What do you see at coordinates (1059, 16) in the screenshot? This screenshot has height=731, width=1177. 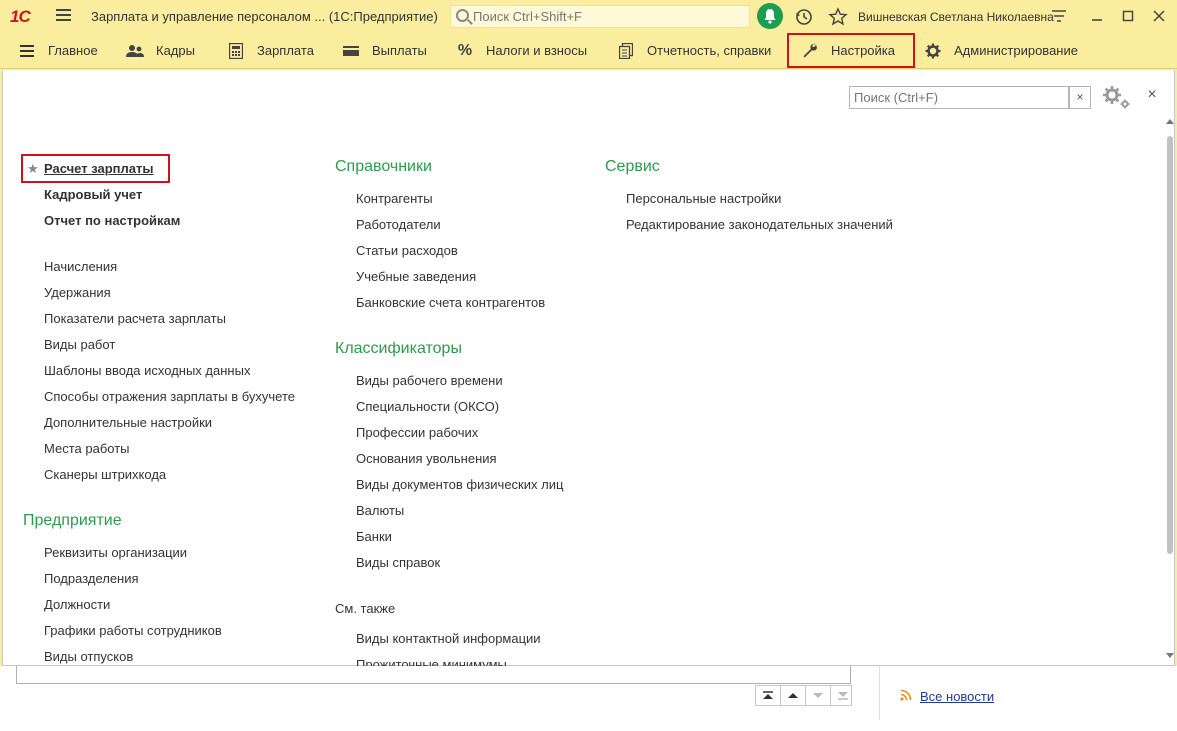 I see `settings-lines-icon` at bounding box center [1059, 16].